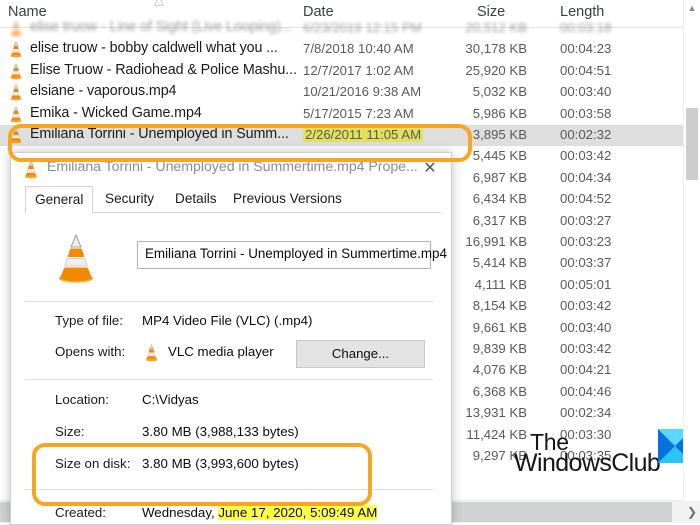  Describe the element at coordinates (298, 512) in the screenshot. I see `created-highlight: June 17, 2020, 5:09:49 AM` at that location.